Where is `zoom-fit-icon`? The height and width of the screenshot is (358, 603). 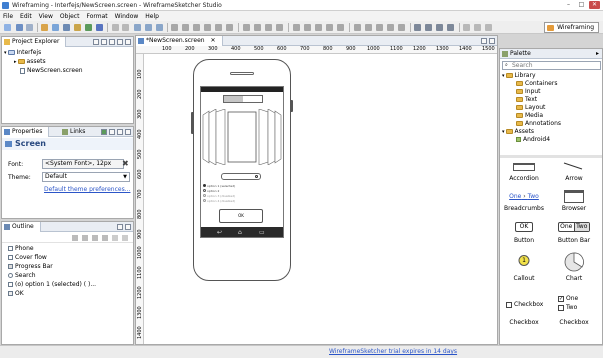 zoom-fit-icon is located at coordinates (439, 27).